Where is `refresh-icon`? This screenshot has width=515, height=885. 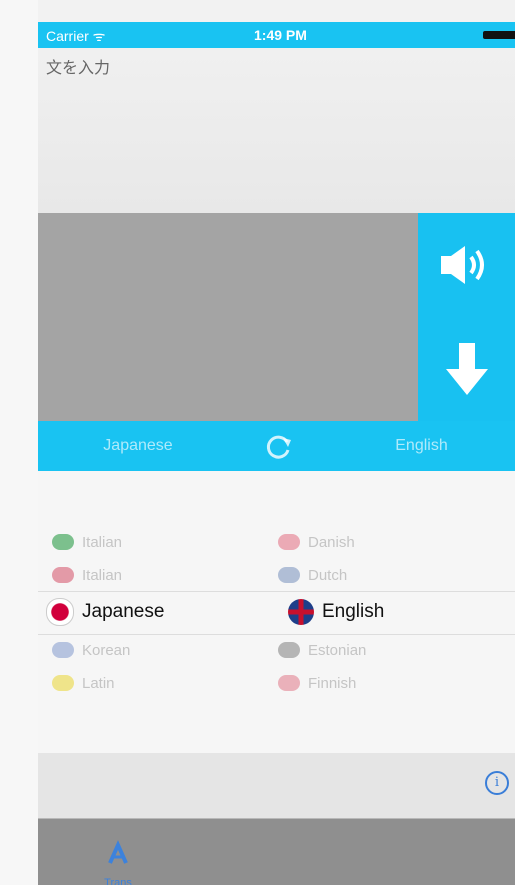
refresh-icon is located at coordinates (278, 447).